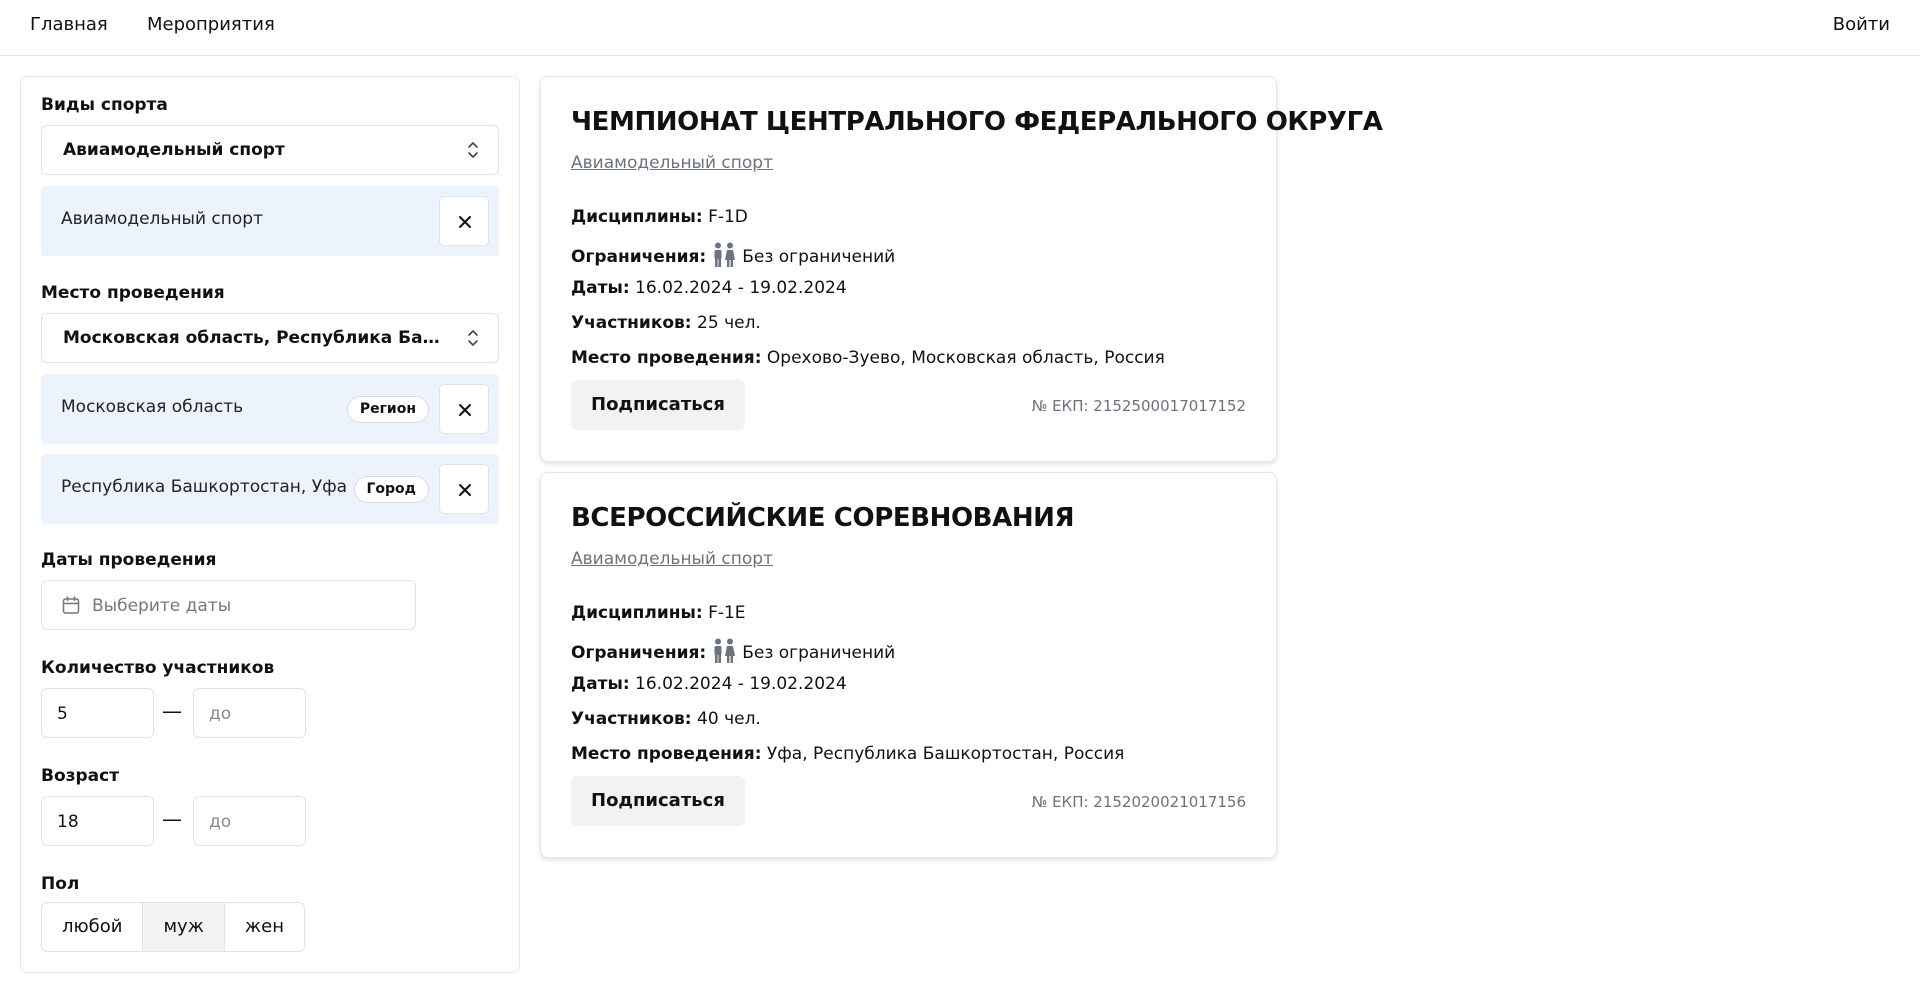  Describe the element at coordinates (162, 606) in the screenshot. I see `date-range-placeholder: Выберите даты` at that location.